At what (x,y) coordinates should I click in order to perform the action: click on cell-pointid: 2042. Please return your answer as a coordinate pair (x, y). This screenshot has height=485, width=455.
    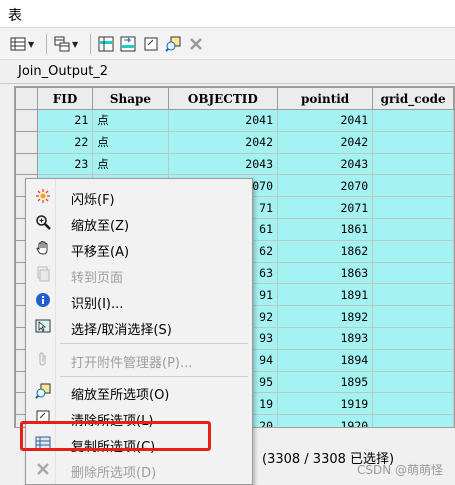
    Looking at the image, I should click on (325, 142).